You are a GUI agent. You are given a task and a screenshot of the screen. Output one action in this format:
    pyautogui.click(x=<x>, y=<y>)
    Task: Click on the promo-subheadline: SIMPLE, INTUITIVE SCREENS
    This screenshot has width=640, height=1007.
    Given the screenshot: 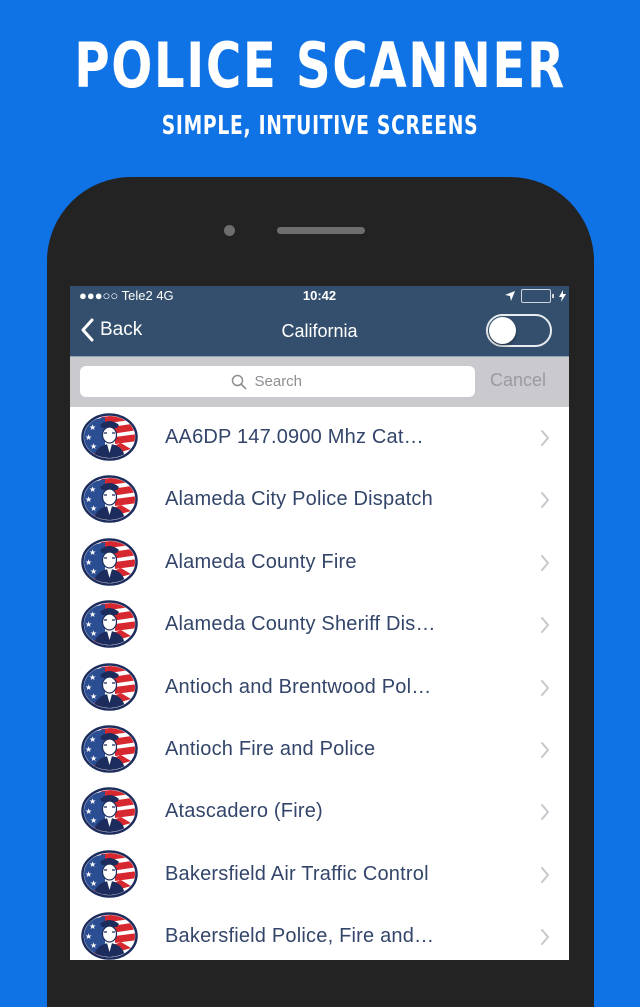 What is the action you would take?
    pyautogui.click(x=320, y=126)
    